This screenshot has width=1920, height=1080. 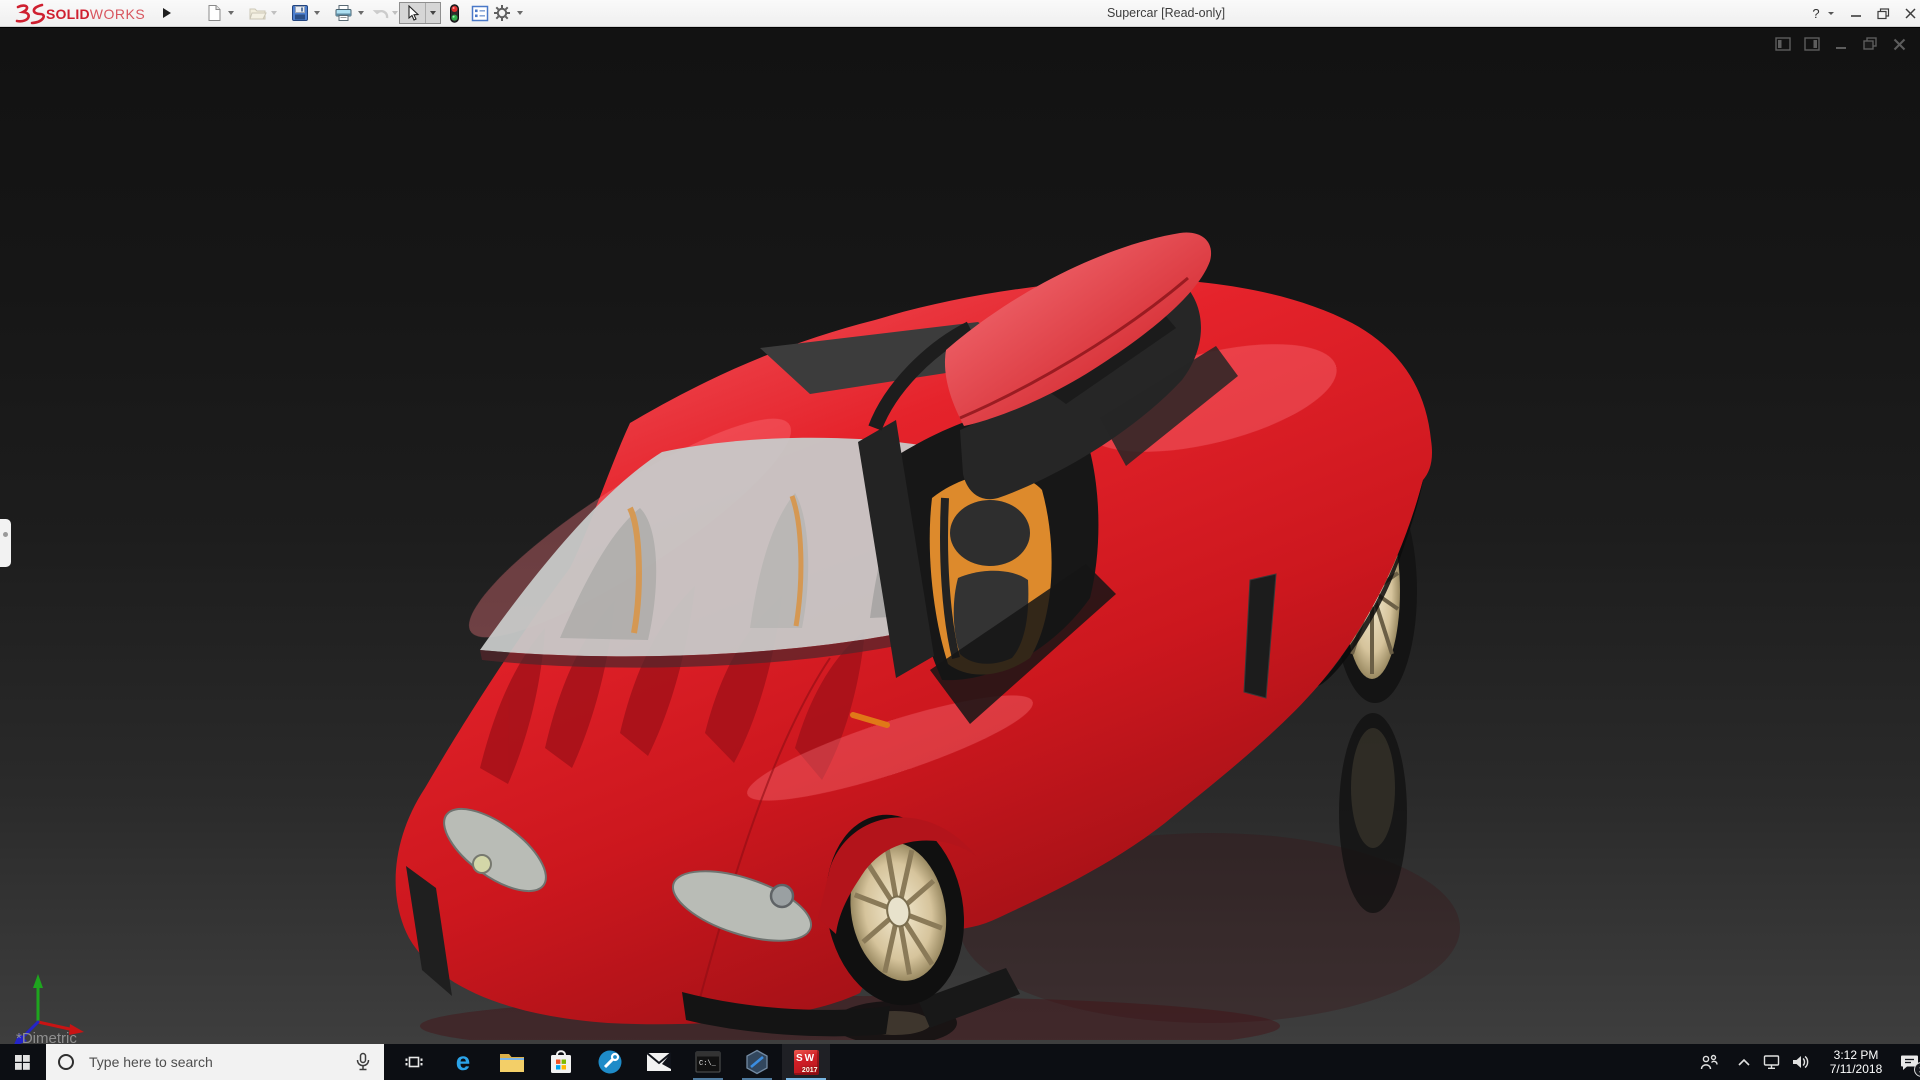 I want to click on wrench-circle-icon, so click(x=610, y=1062).